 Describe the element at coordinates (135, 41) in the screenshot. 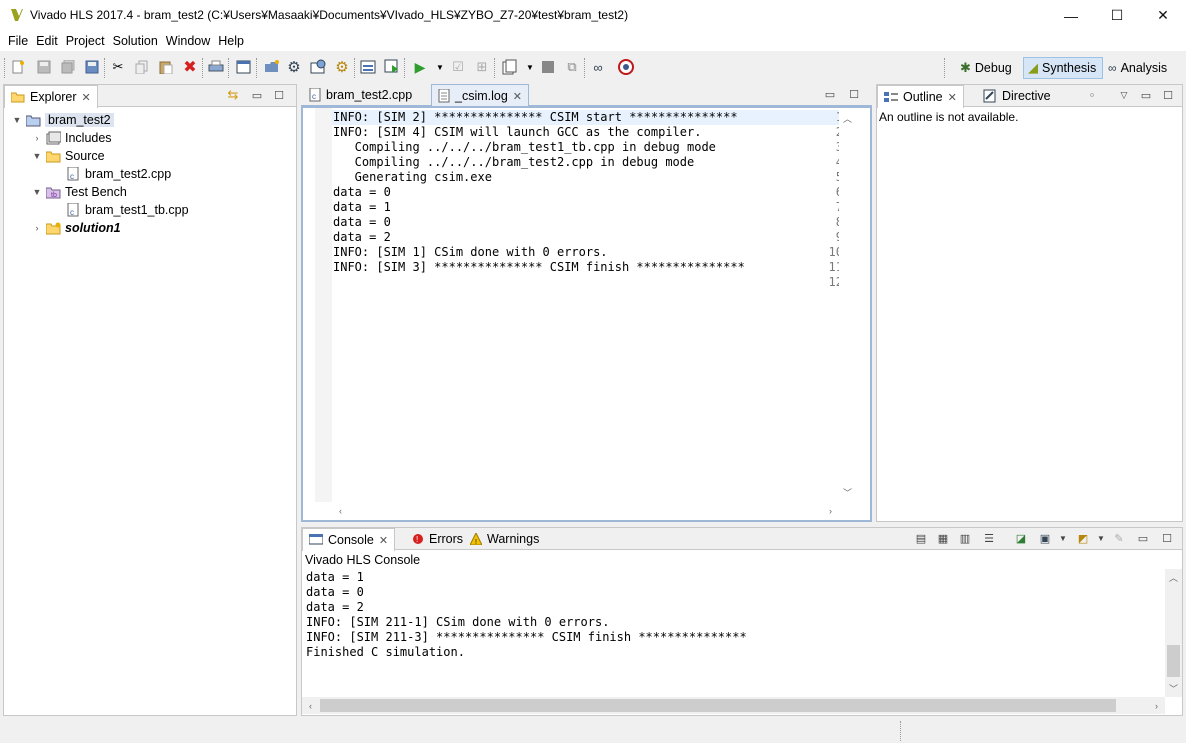

I see `menu-solution: Solution` at that location.